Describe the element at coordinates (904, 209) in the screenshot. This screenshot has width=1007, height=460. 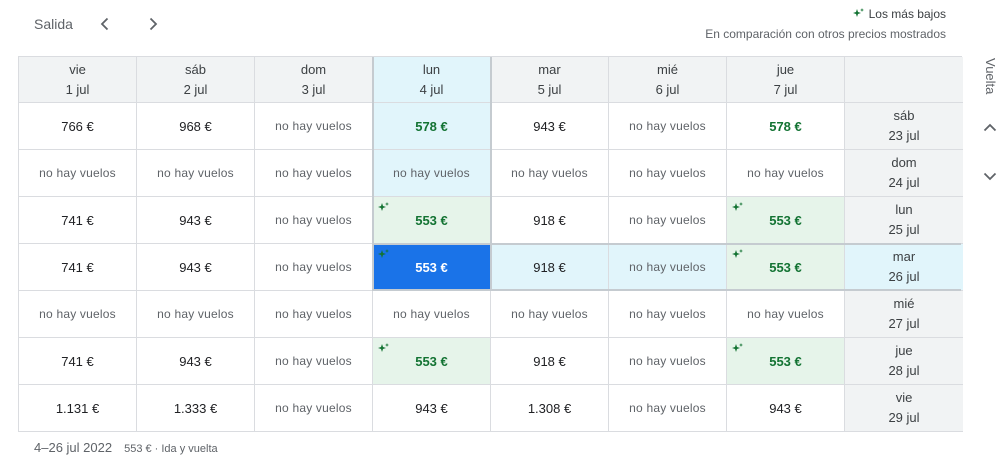
I see `row-day: lun` at that location.